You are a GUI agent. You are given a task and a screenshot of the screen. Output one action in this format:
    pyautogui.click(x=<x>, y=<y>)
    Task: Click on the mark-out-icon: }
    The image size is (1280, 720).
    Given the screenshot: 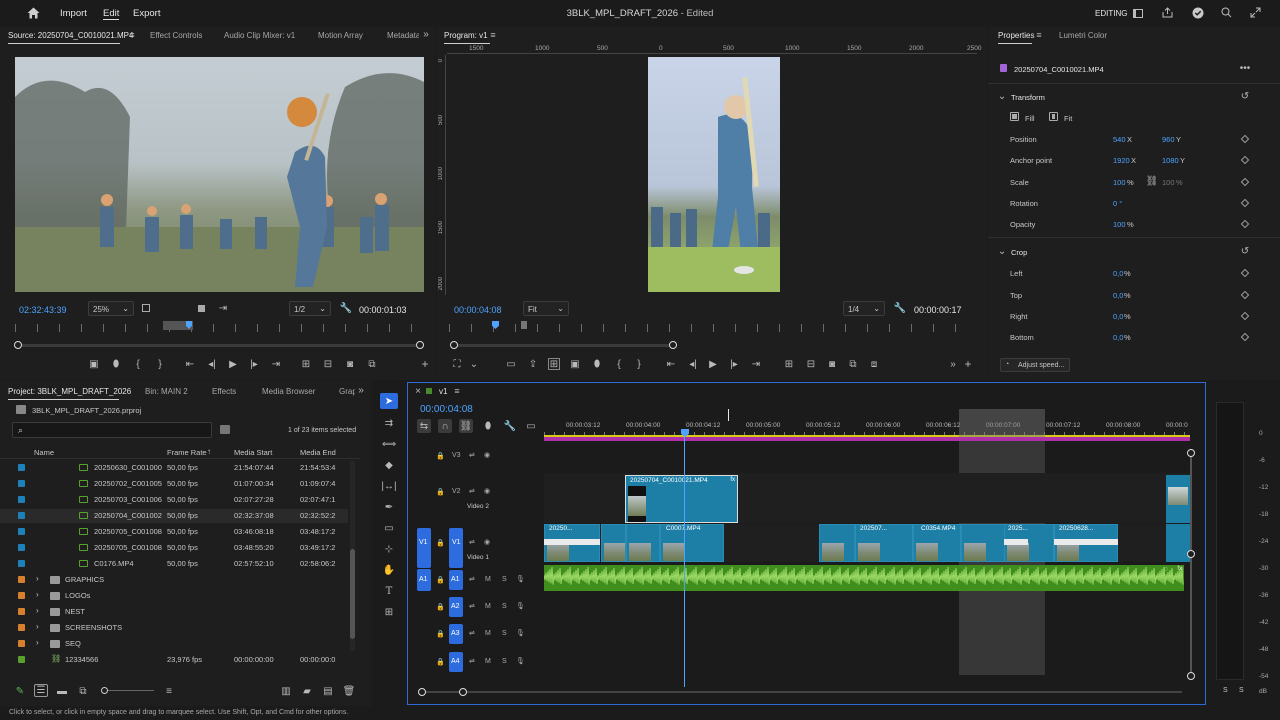 What is the action you would take?
    pyautogui.click(x=639, y=364)
    